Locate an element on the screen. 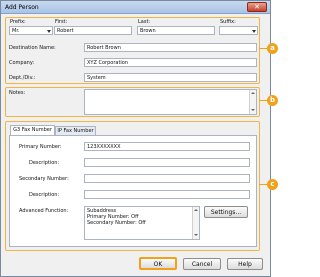 The height and width of the screenshot is (277, 320). dept-field: System is located at coordinates (170, 77).